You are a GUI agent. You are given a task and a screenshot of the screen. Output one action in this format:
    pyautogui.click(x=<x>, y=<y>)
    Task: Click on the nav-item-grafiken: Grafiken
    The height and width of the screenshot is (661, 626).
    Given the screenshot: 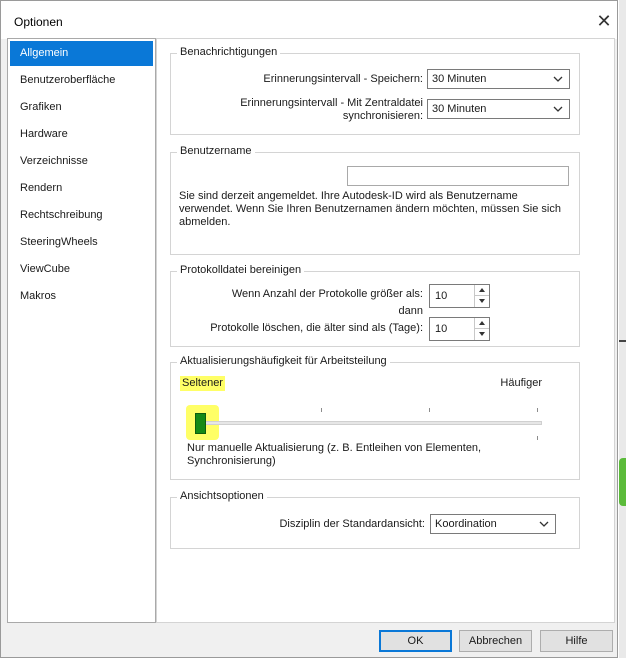 What is the action you would take?
    pyautogui.click(x=81, y=107)
    